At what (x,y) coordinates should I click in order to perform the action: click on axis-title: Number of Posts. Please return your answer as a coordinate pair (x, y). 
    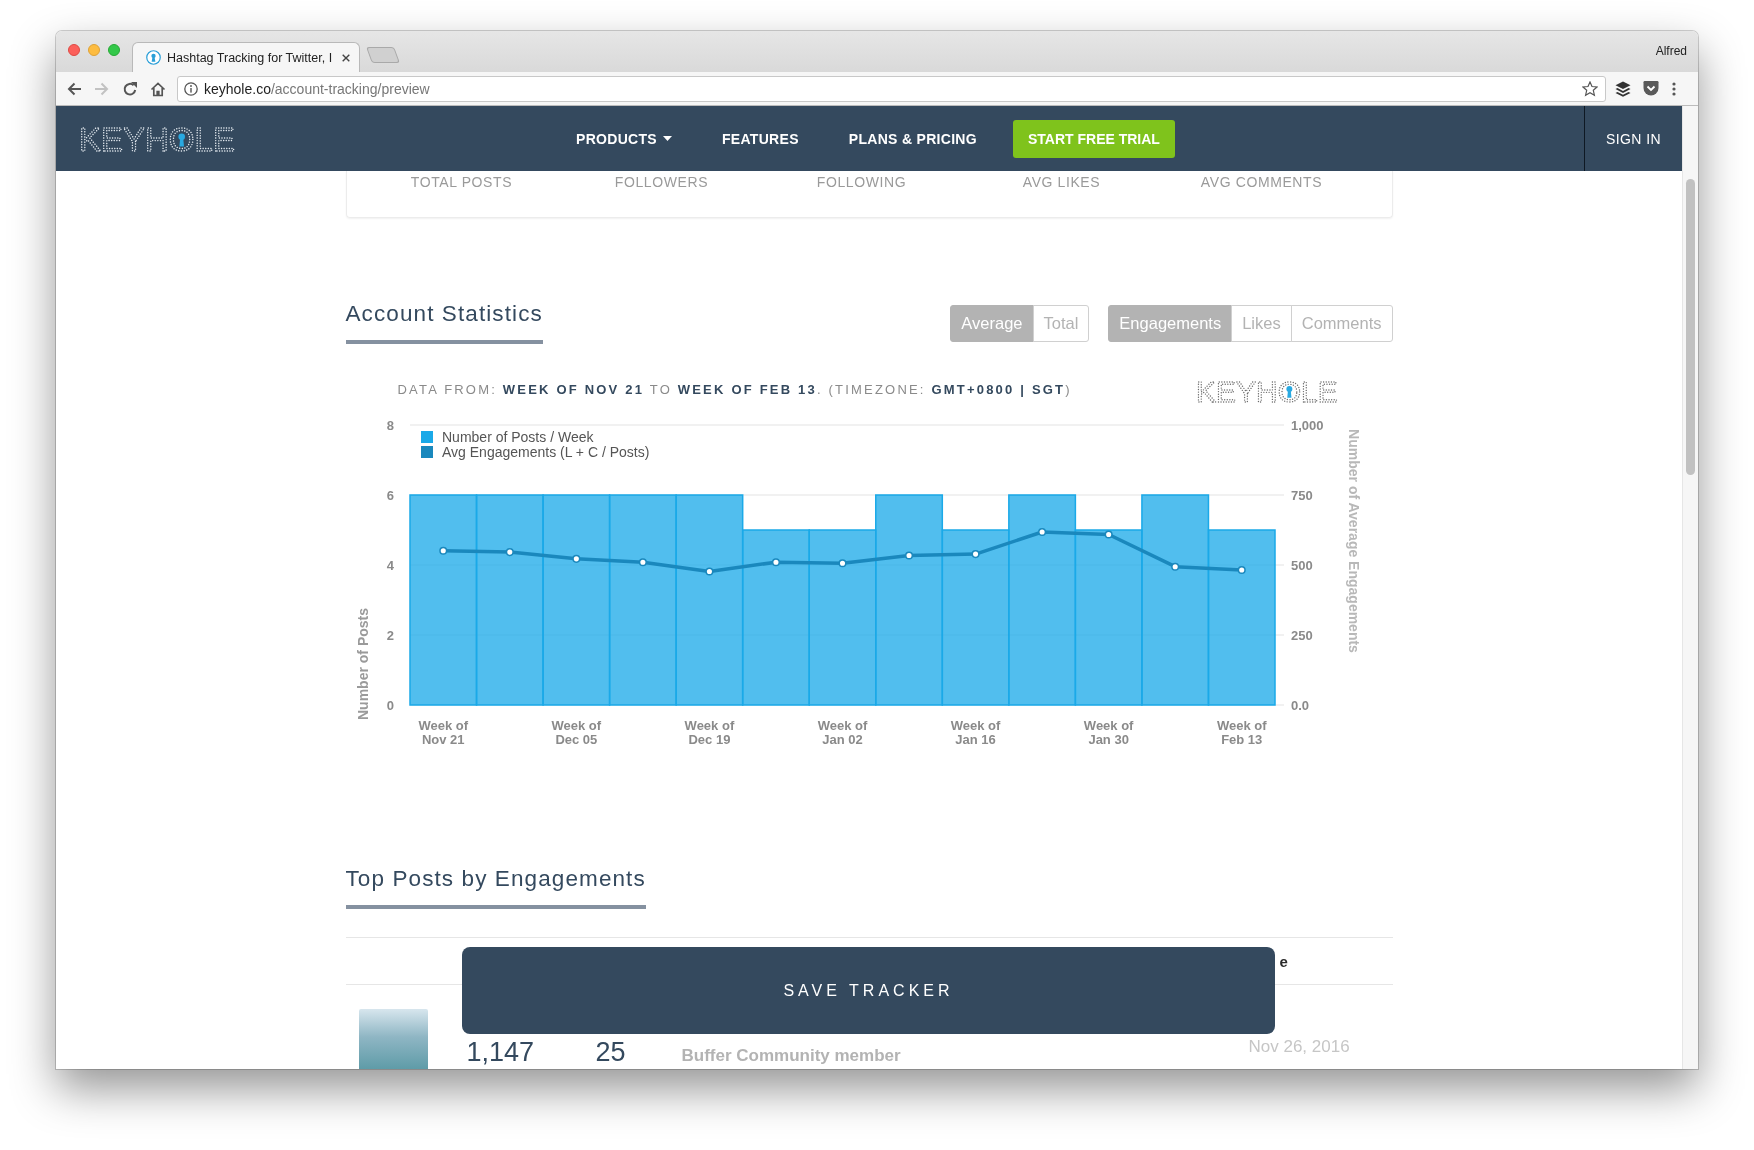
    Looking at the image, I should click on (362, 664).